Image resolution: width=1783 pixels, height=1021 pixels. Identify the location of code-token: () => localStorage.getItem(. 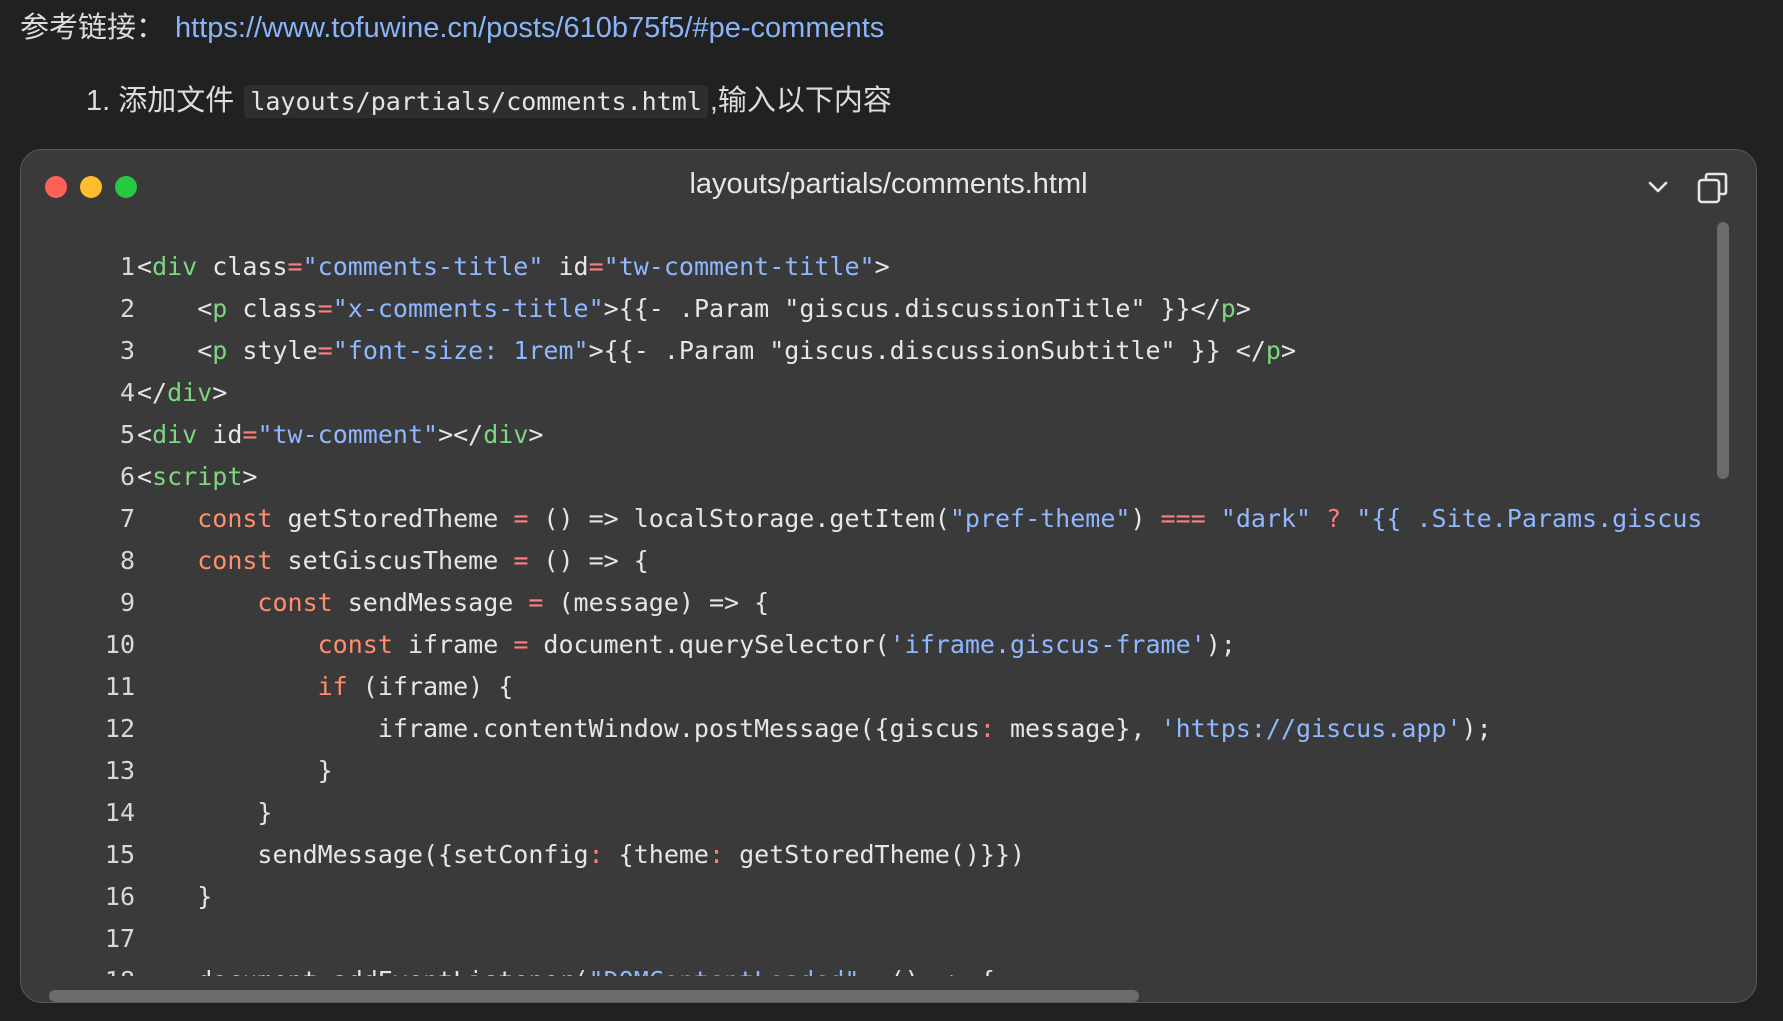
(739, 518).